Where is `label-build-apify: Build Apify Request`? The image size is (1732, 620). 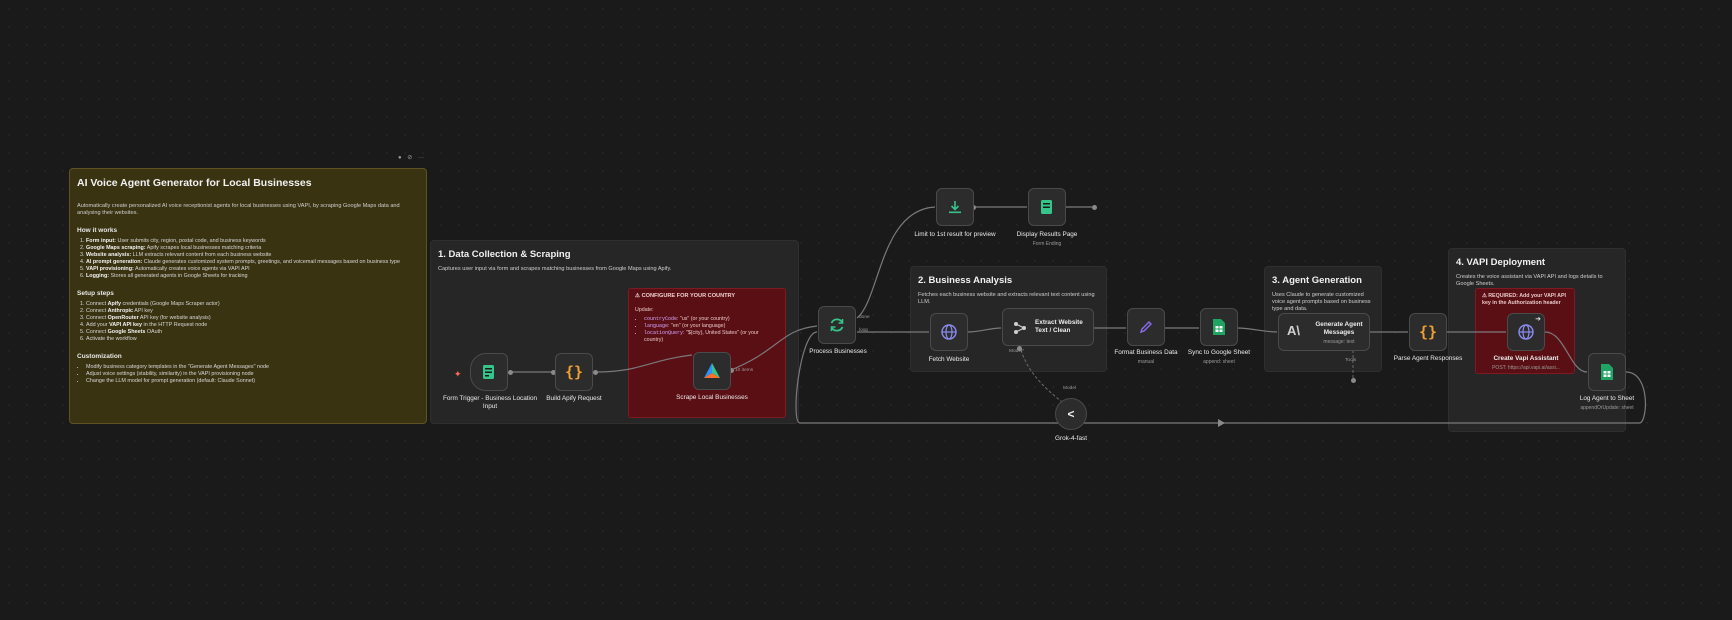
label-build-apify: Build Apify Request is located at coordinates (574, 398).